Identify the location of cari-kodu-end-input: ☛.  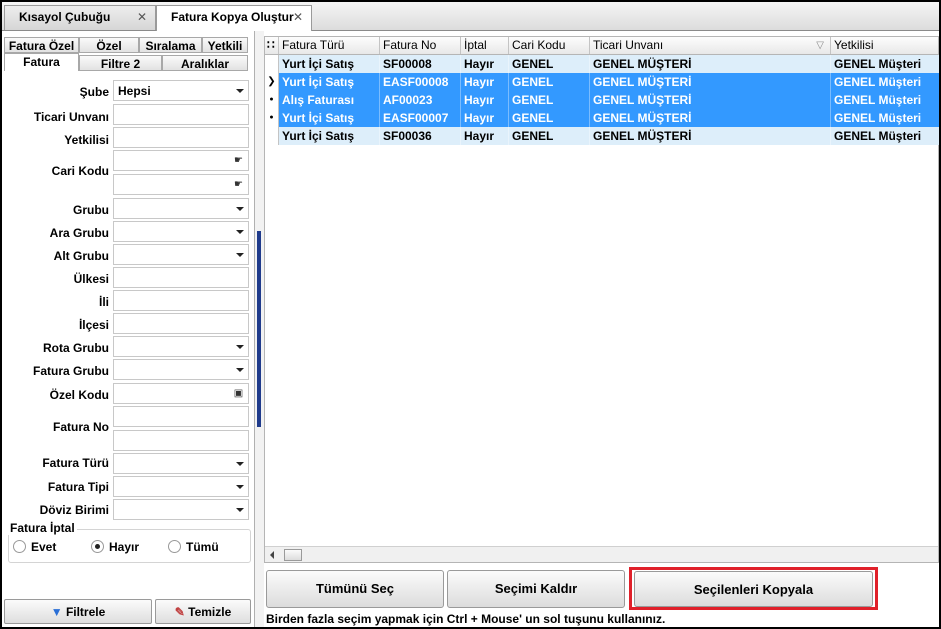
(181, 184).